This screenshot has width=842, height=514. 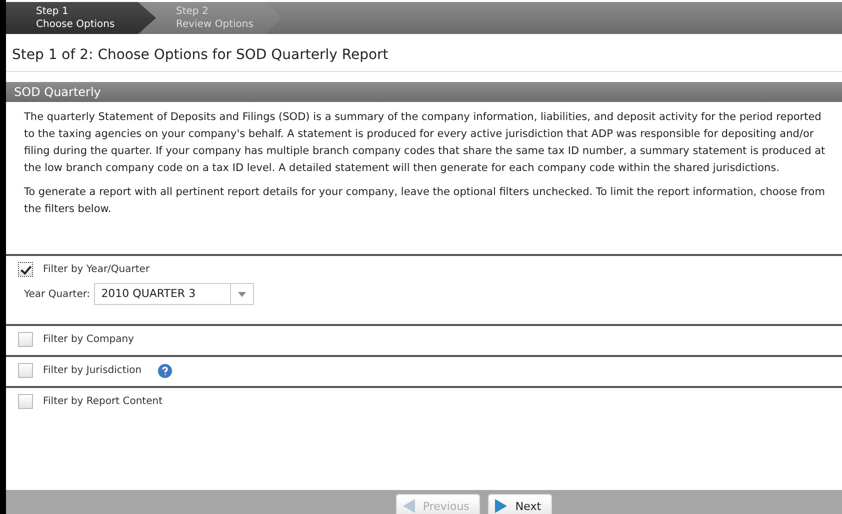 I want to click on next-button: Next, so click(x=520, y=504).